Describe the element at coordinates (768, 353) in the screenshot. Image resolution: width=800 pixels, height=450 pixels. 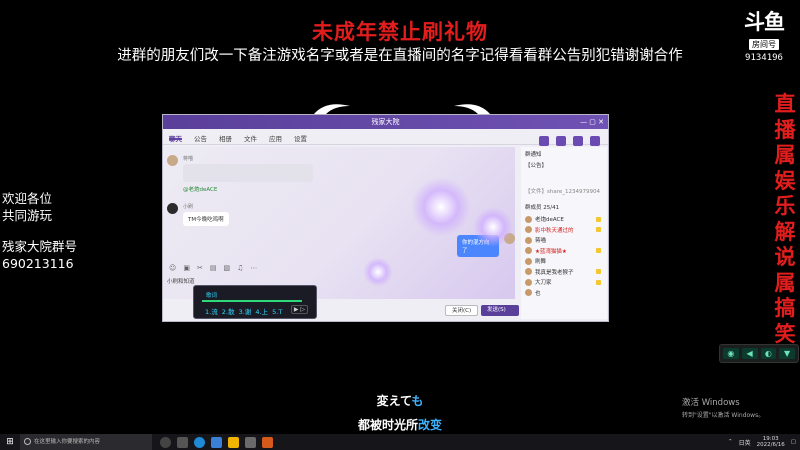
I see `theme-icon: ◐` at that location.